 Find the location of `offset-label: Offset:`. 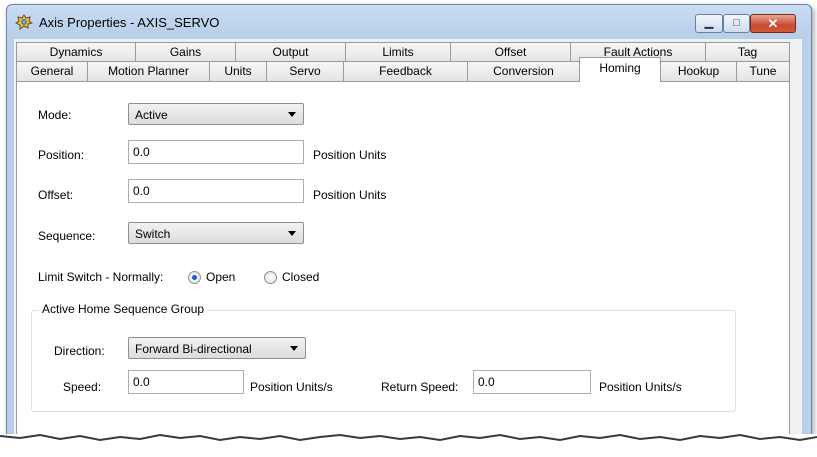

offset-label: Offset: is located at coordinates (56, 195).